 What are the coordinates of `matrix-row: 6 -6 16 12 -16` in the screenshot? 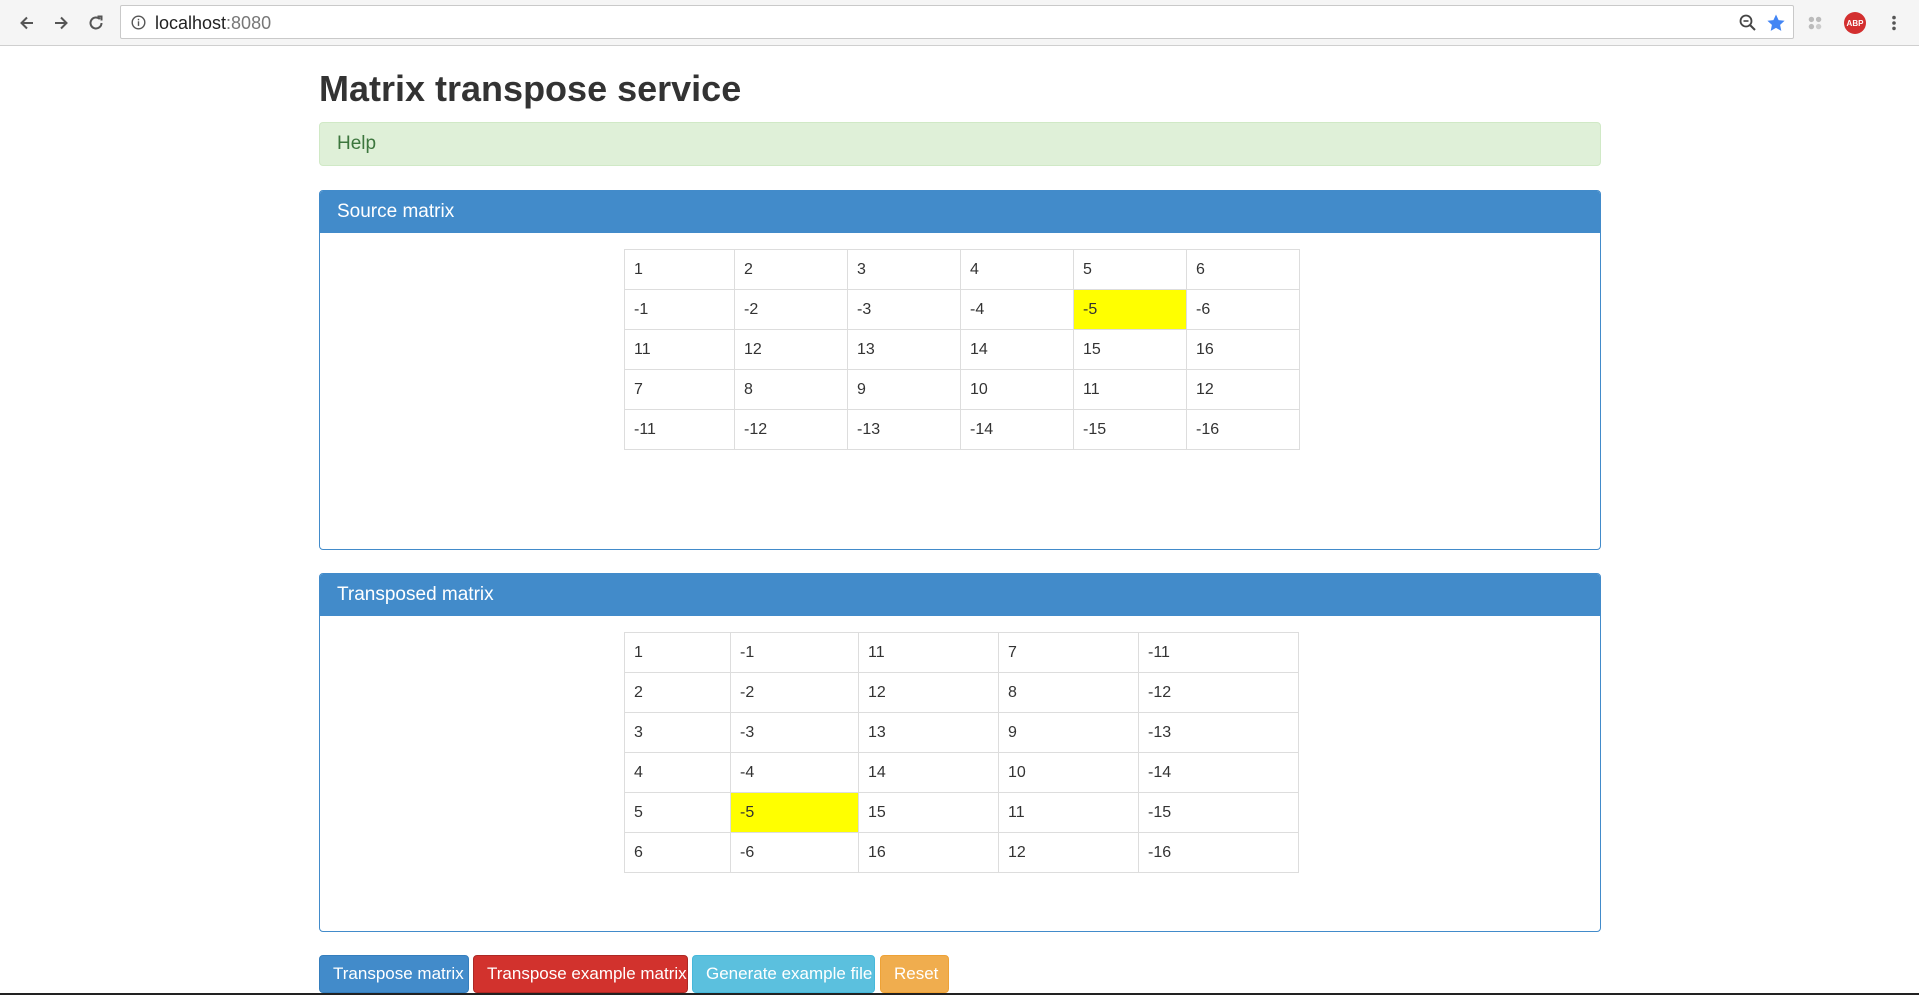 It's located at (961, 852).